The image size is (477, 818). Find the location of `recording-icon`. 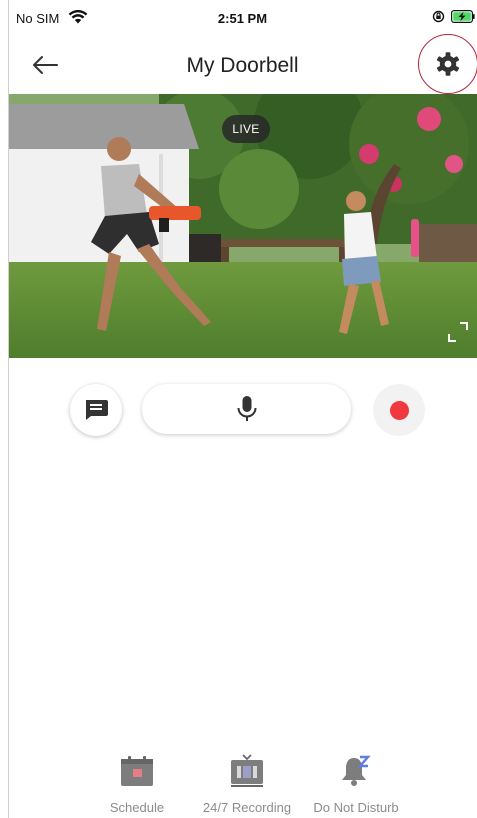

recording-icon is located at coordinates (247, 770).